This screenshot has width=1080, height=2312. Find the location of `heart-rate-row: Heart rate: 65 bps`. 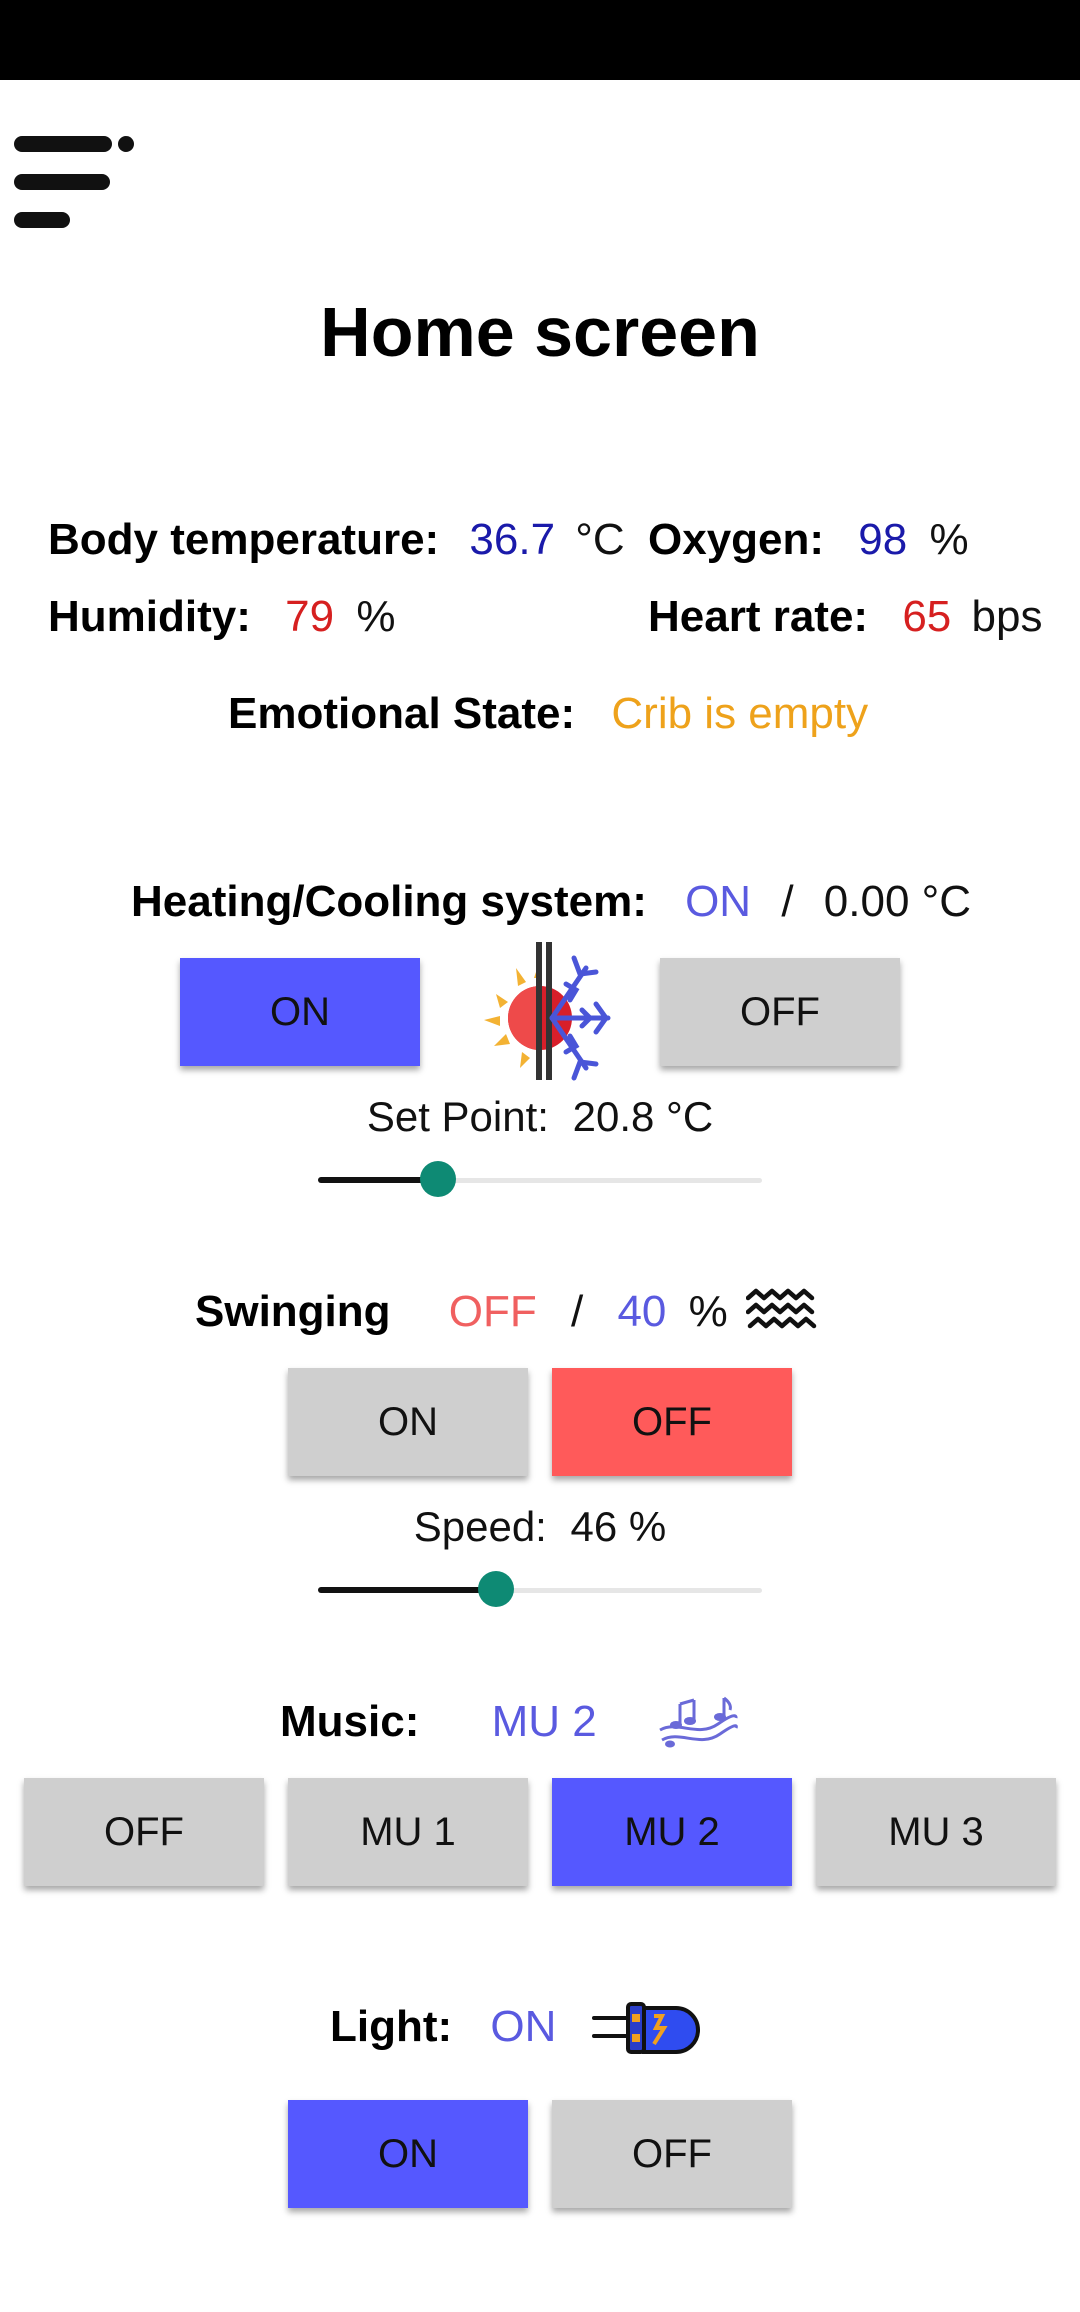

heart-rate-row: Heart rate: 65 bps is located at coordinates (845, 617).